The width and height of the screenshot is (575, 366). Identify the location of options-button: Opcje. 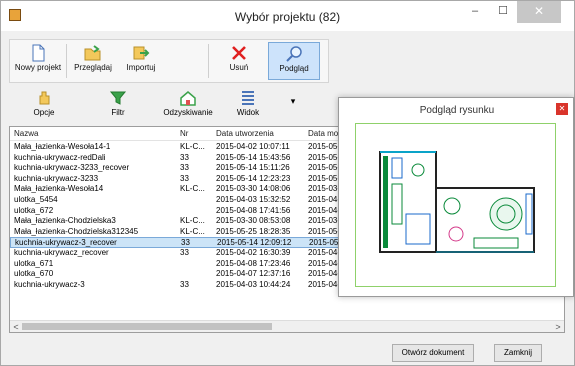
(44, 105).